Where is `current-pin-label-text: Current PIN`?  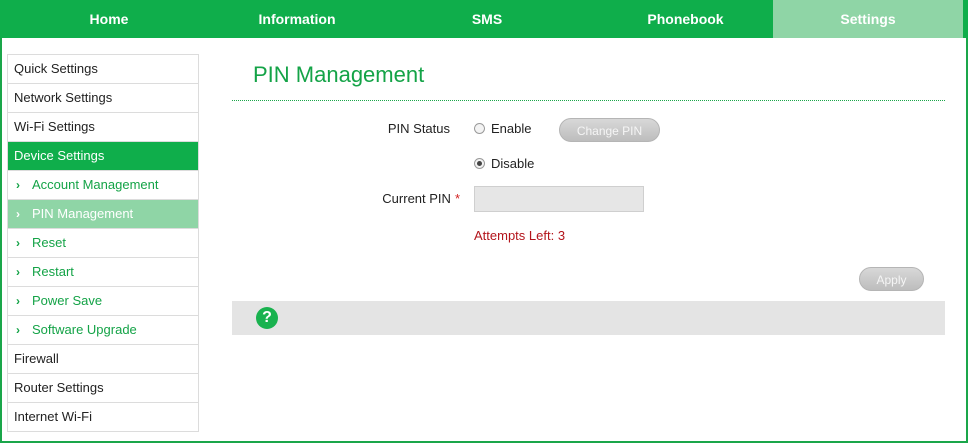
current-pin-label-text: Current PIN is located at coordinates (416, 198).